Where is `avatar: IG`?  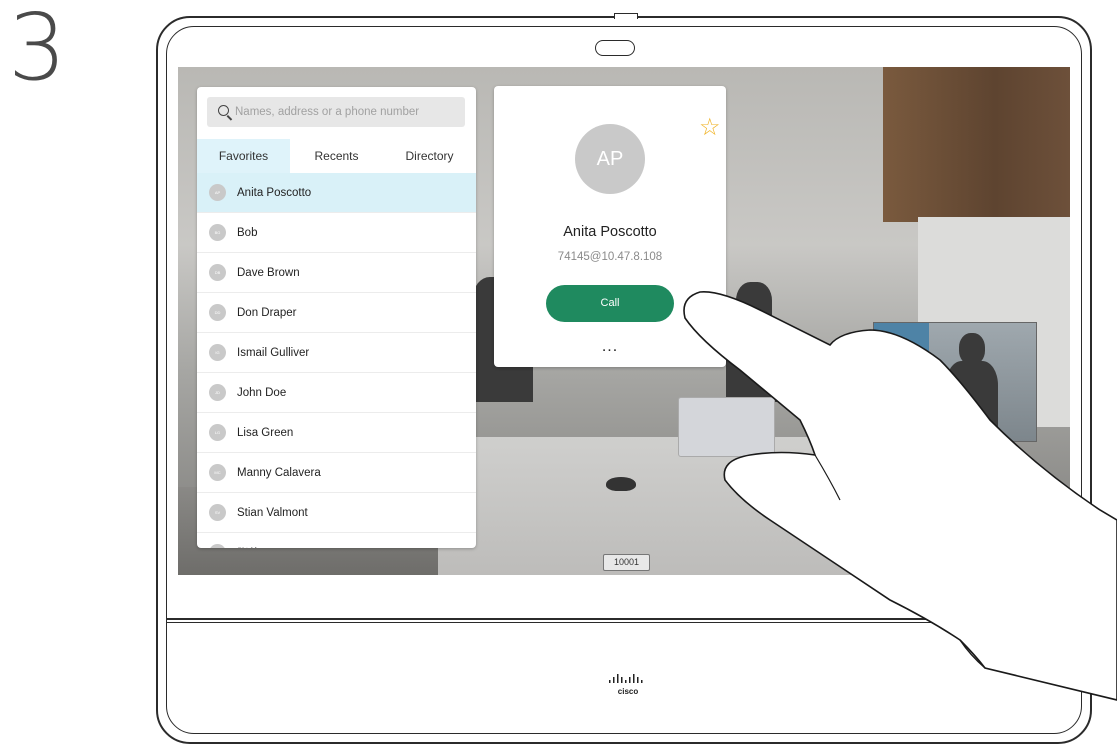
avatar: IG is located at coordinates (217, 352).